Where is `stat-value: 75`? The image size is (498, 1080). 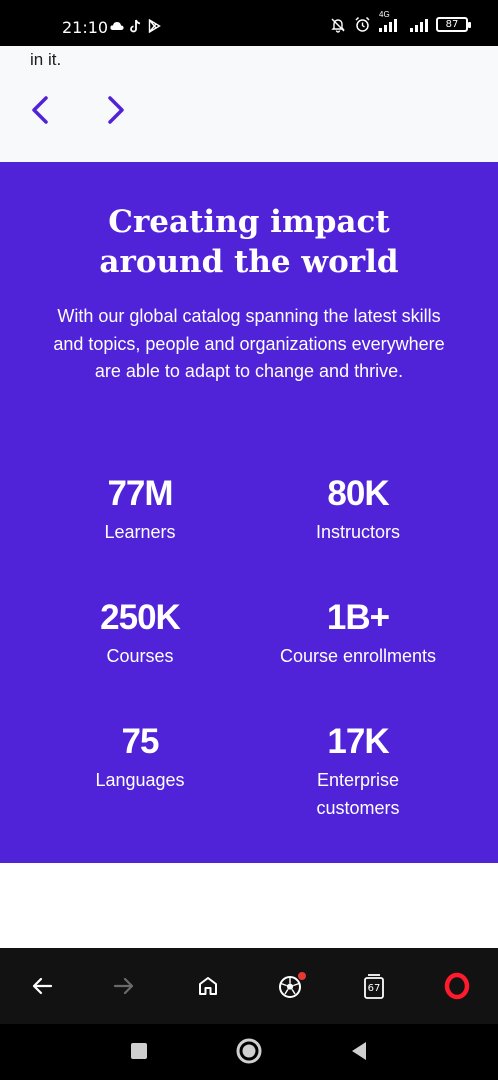 stat-value: 75 is located at coordinates (140, 741).